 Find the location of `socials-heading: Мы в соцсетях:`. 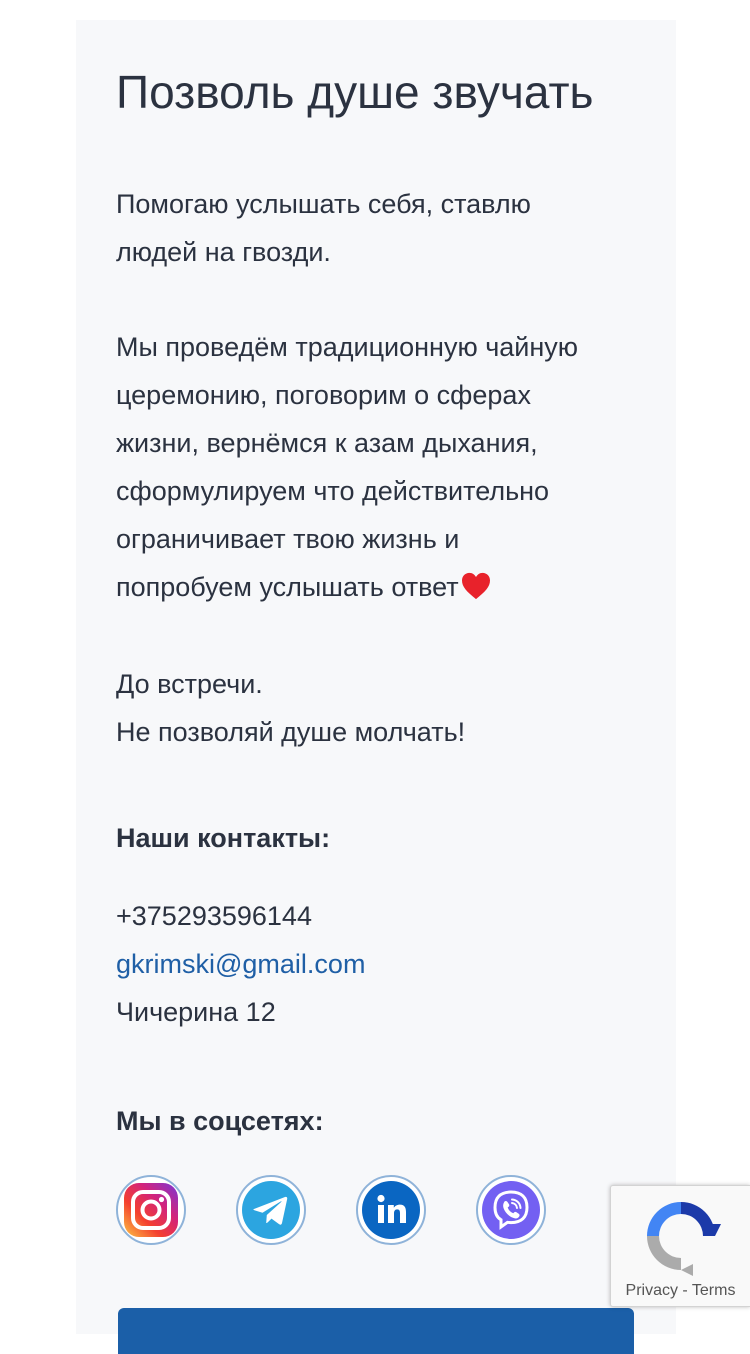

socials-heading: Мы в соцсетях: is located at coordinates (220, 1121).